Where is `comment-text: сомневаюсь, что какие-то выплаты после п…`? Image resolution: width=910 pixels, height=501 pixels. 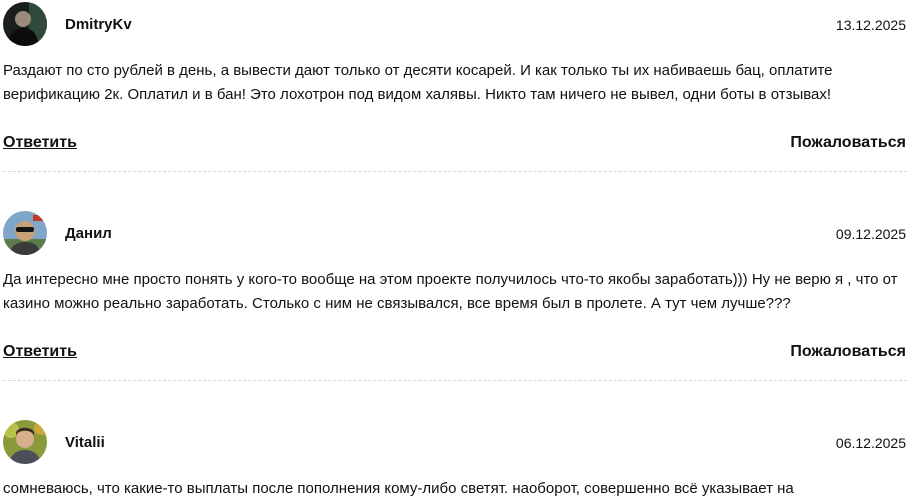
comment-text: сомневаюсь, что какие-то выплаты после п… is located at coordinates (398, 488).